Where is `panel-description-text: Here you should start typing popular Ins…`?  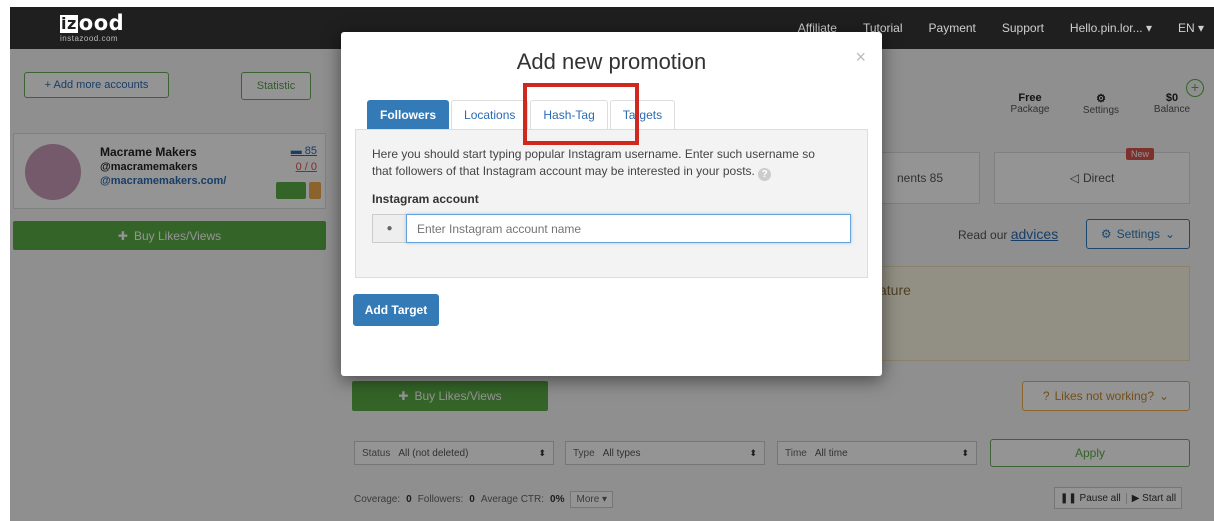
panel-description-text: Here you should start typing popular Ins… is located at coordinates (593, 162).